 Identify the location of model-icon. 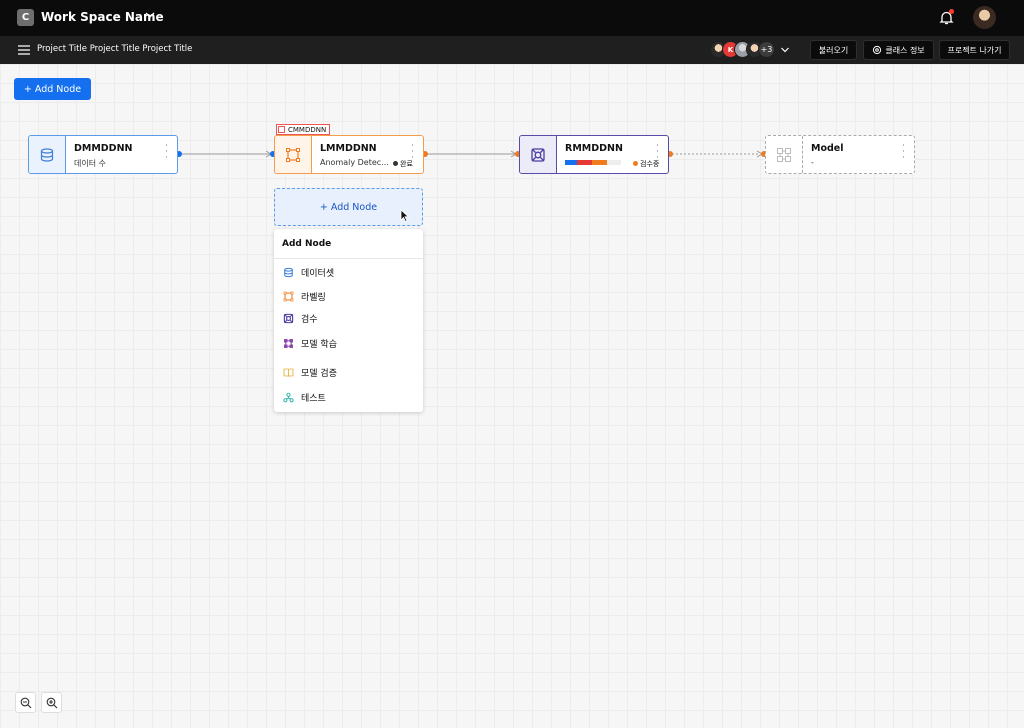
(784, 154).